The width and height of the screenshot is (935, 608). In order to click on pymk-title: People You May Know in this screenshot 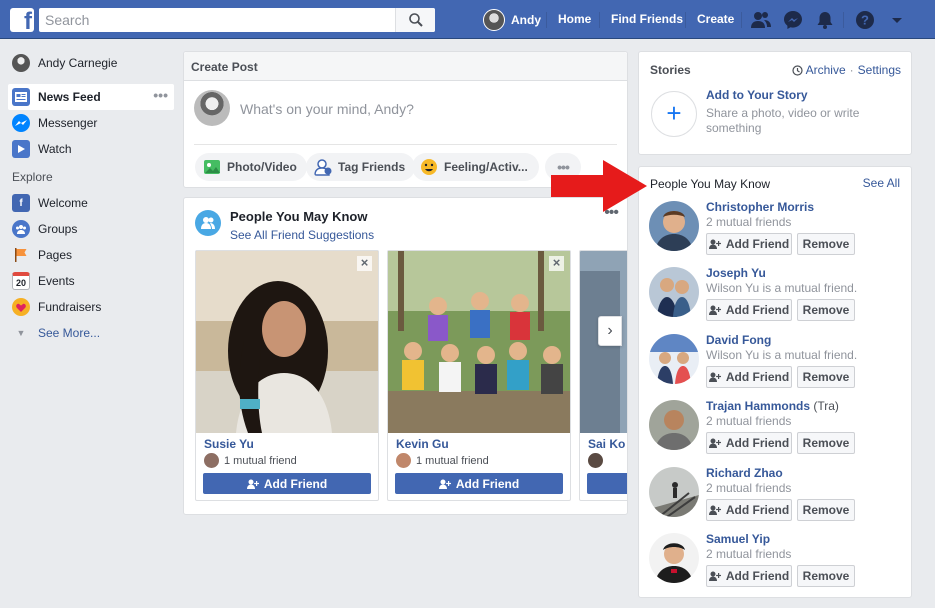, I will do `click(299, 216)`.